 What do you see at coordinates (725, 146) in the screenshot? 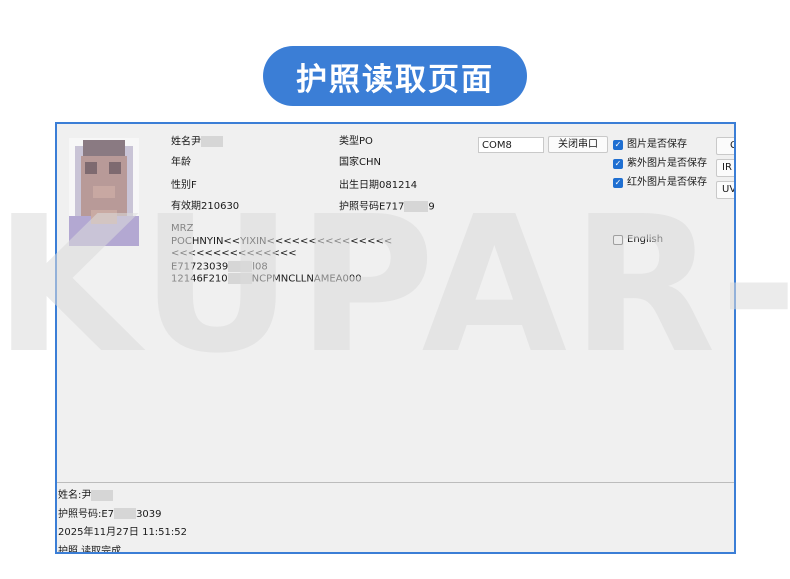
I see `side-button-c: C` at bounding box center [725, 146].